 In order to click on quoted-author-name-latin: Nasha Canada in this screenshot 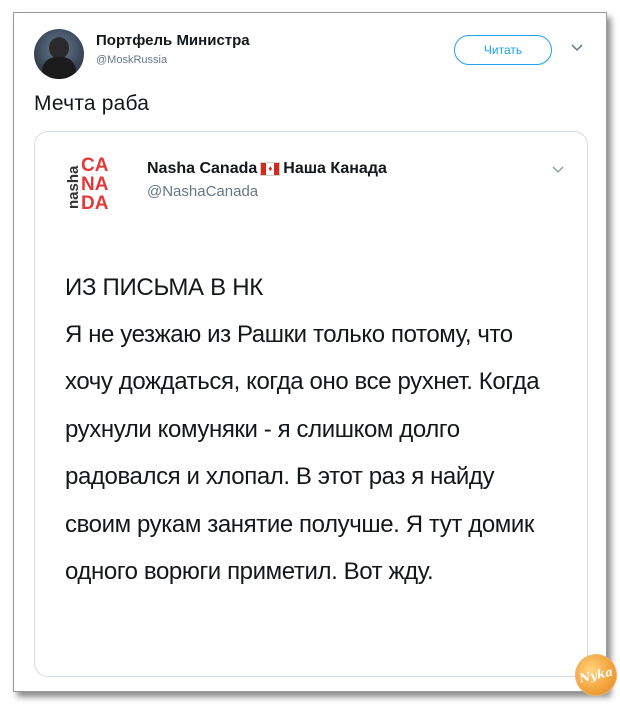, I will do `click(202, 168)`.